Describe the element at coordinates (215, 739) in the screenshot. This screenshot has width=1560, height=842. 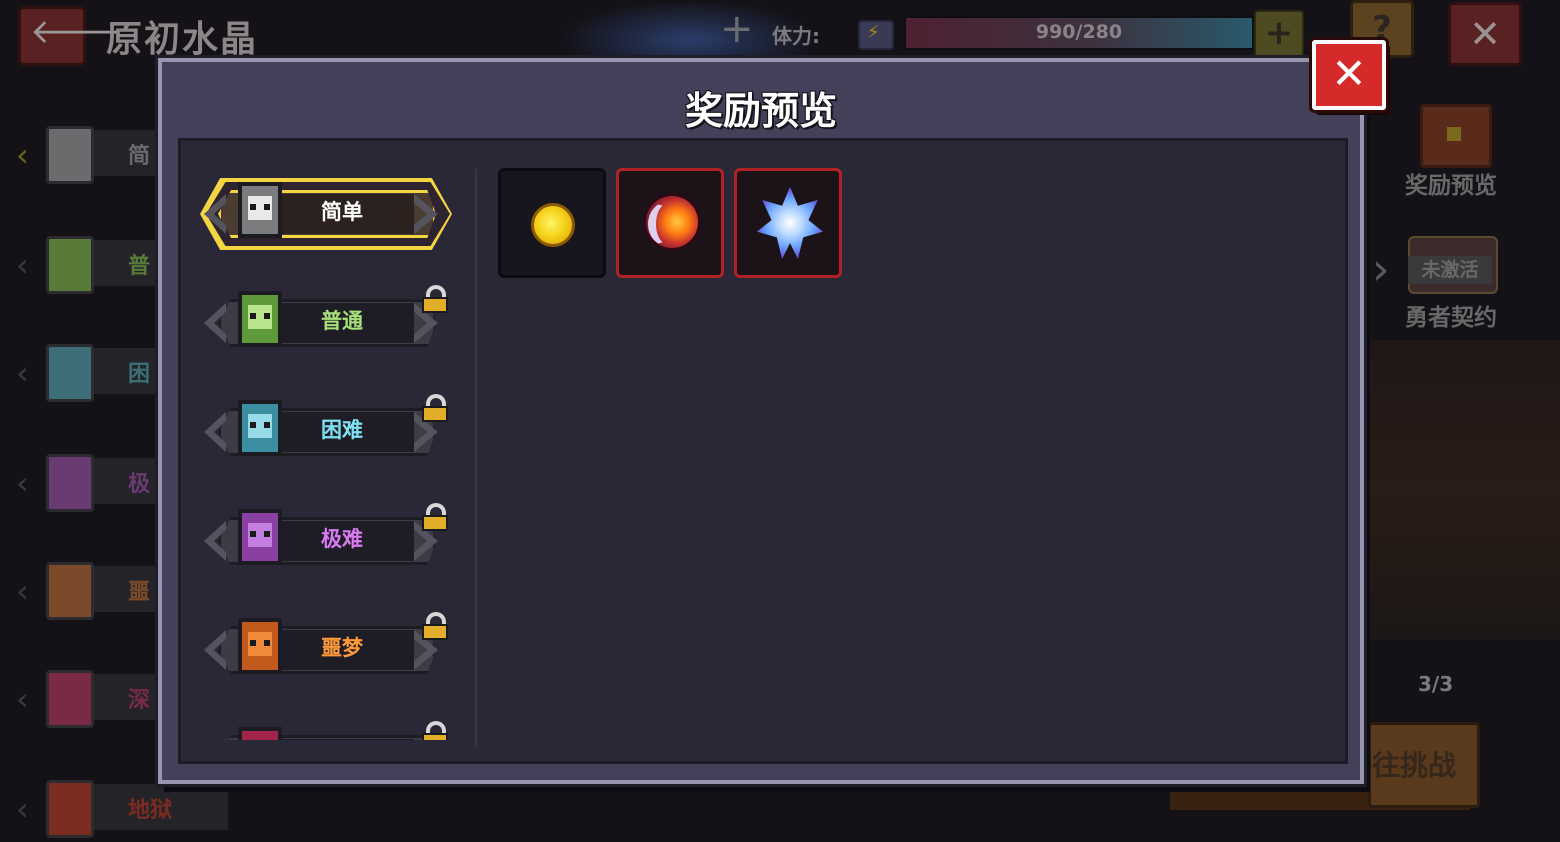
I see `chevron-left-icon` at that location.